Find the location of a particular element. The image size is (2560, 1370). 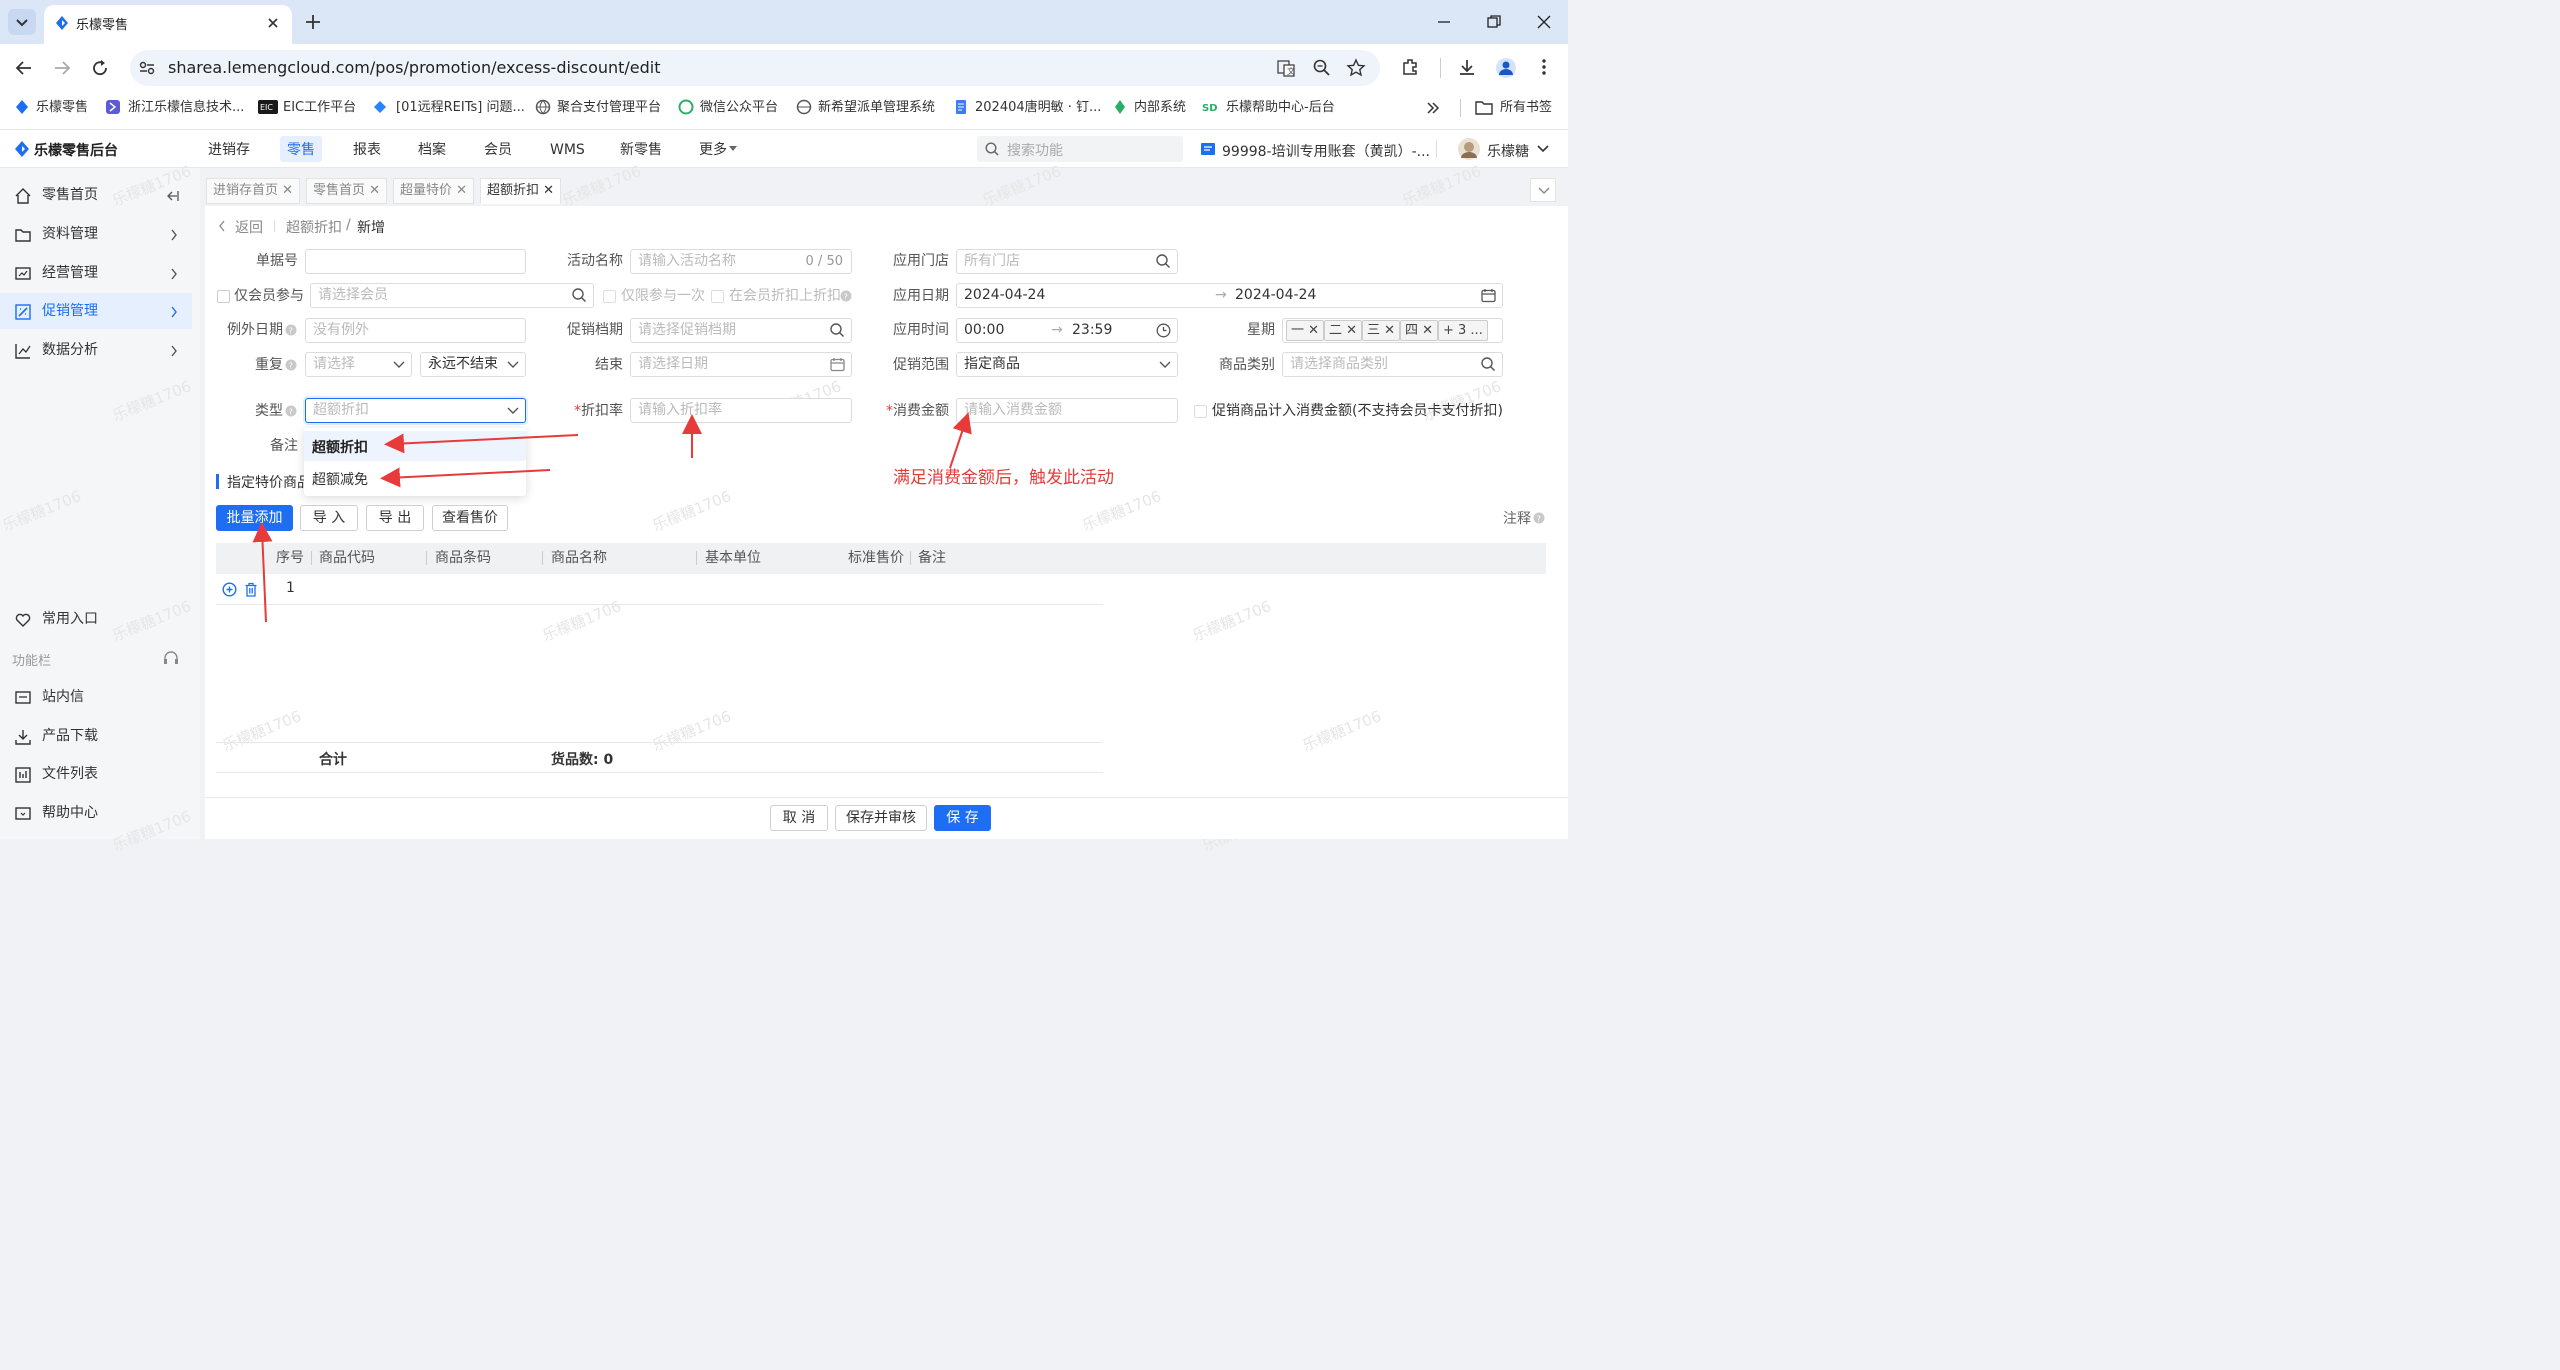

nav-wms: WMS is located at coordinates (567, 150).